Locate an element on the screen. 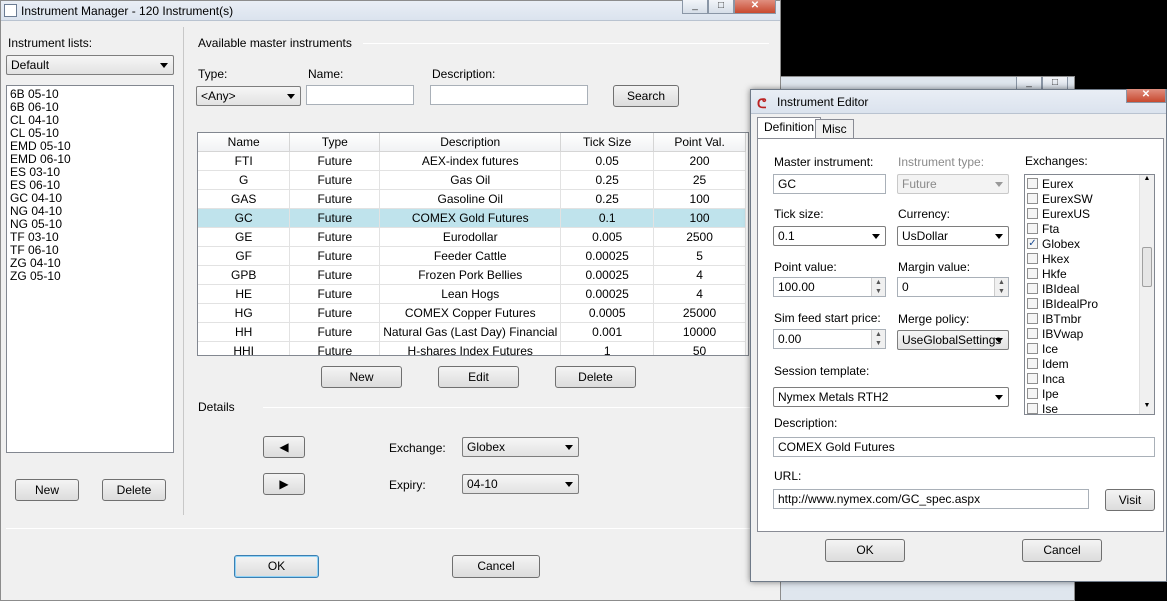 This screenshot has width=1167, height=601. table-row: GPB Future Frozen Pork Bellies 0.00025 4 is located at coordinates (472, 275).